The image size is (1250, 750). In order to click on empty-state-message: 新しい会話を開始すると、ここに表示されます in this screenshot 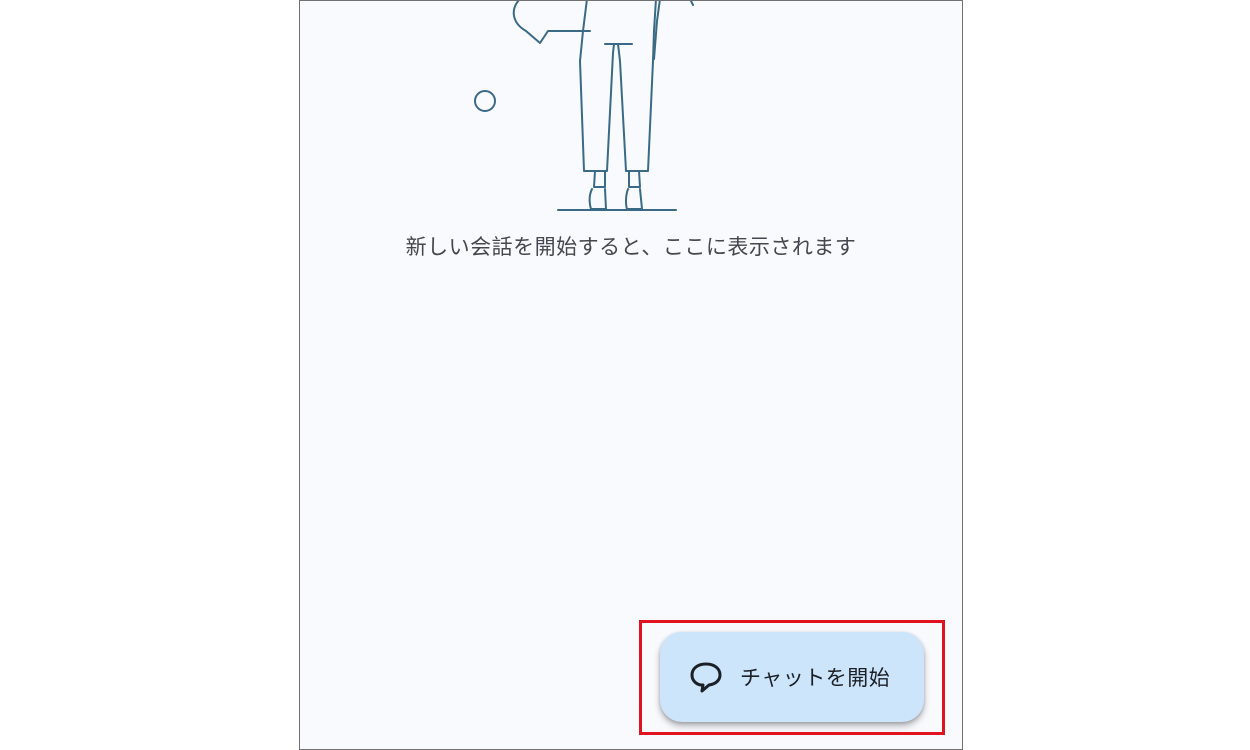, I will do `click(631, 247)`.